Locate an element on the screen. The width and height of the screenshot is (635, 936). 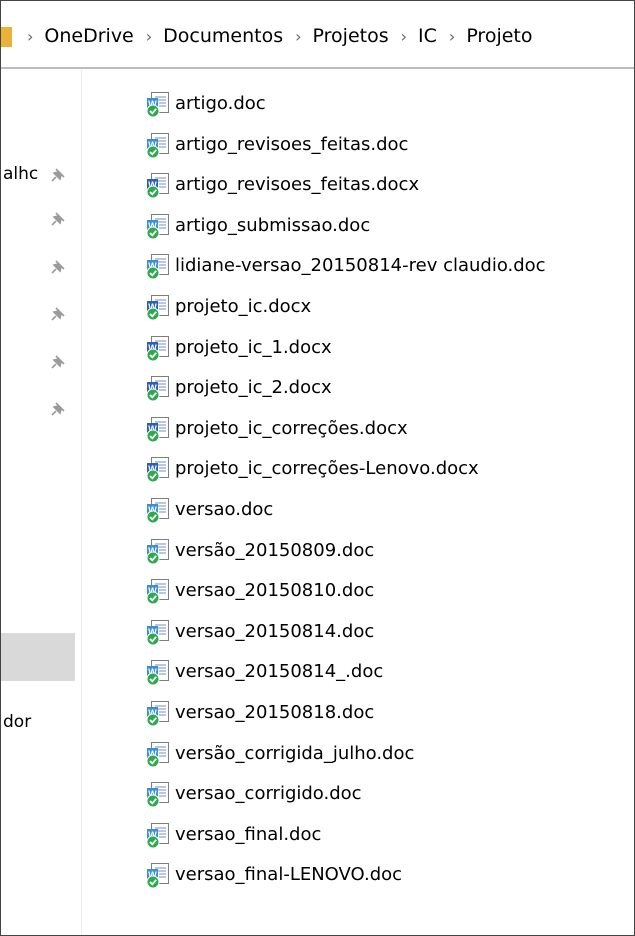
file-item: Wversao_final-LENOVO.doc is located at coordinates (273, 875).